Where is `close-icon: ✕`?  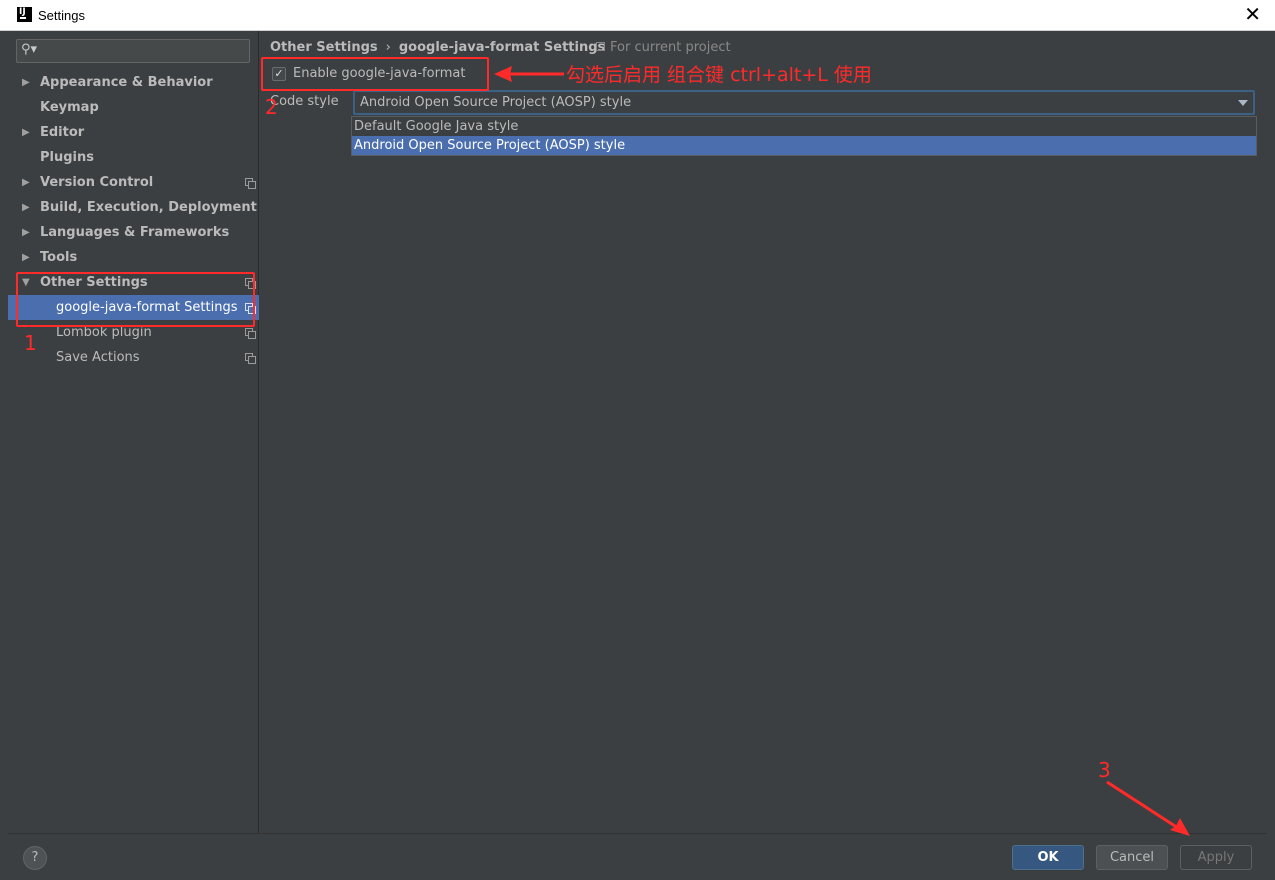
close-icon: ✕ is located at coordinates (1252, 14).